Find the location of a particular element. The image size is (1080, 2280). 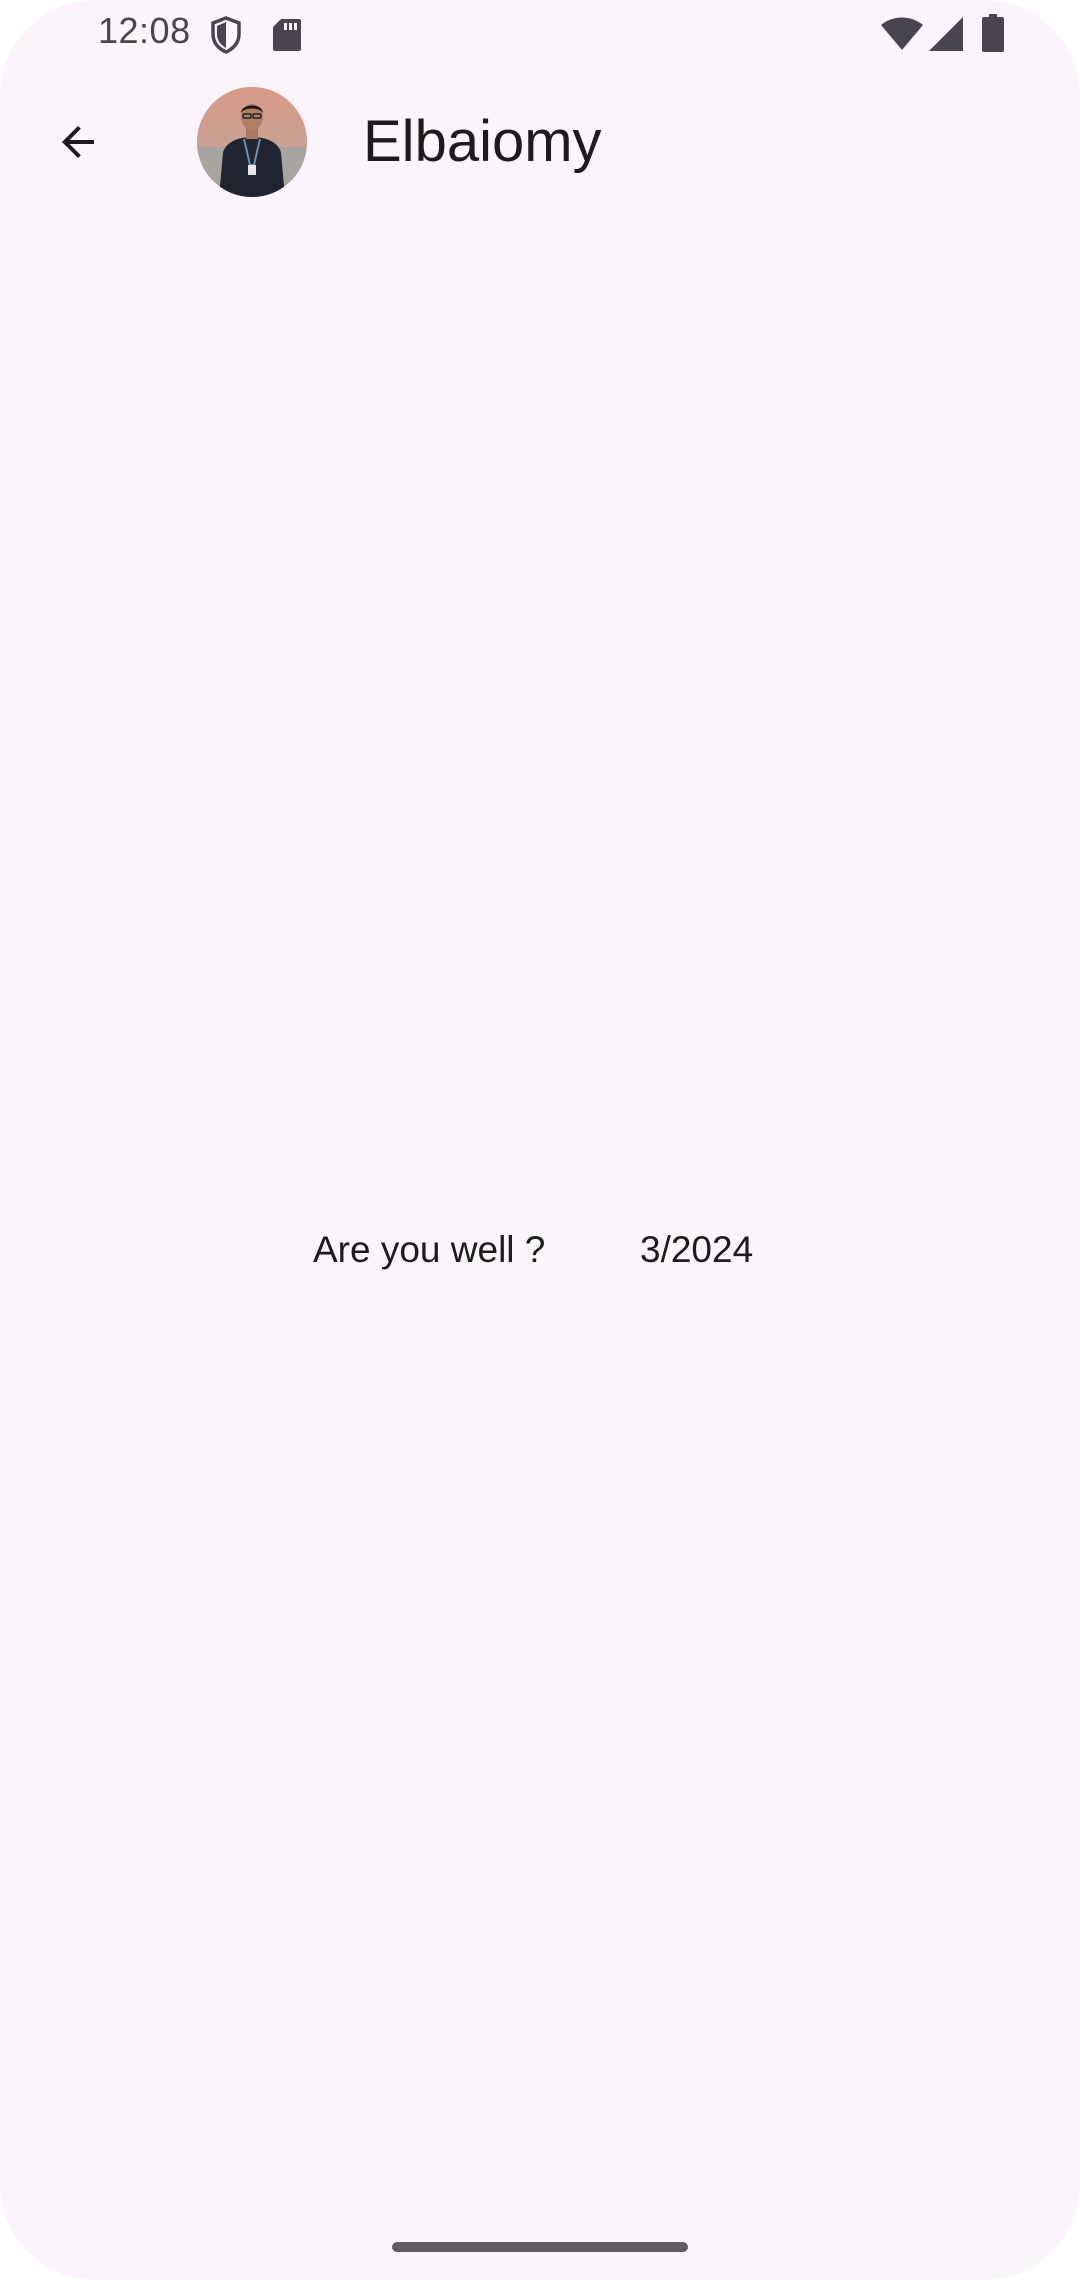

contact-name: Elbaiomy is located at coordinates (482, 141).